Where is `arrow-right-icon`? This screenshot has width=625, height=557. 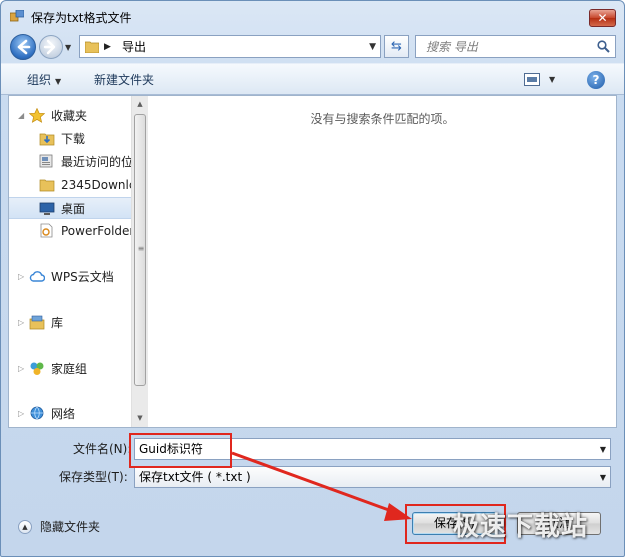
arrow-right-icon is located at coordinates (49, 47).